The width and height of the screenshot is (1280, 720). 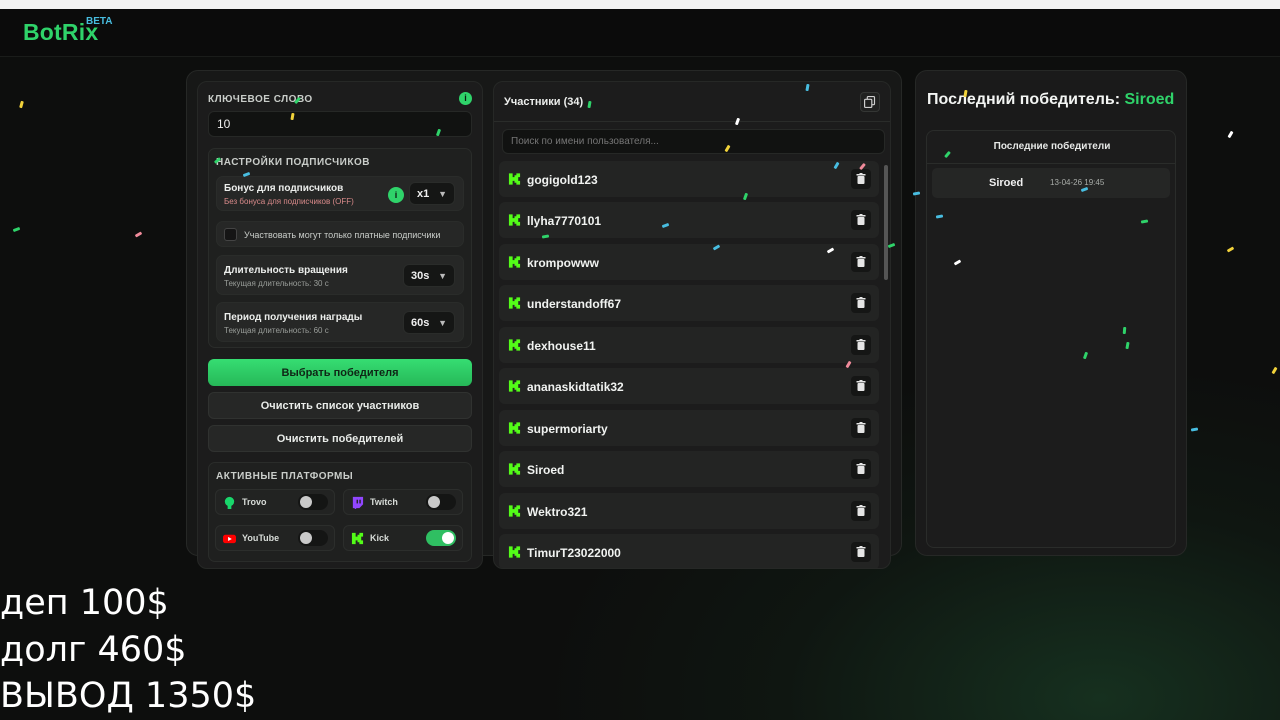 What do you see at coordinates (544, 102) in the screenshot?
I see `participants-title: Участники (34)` at bounding box center [544, 102].